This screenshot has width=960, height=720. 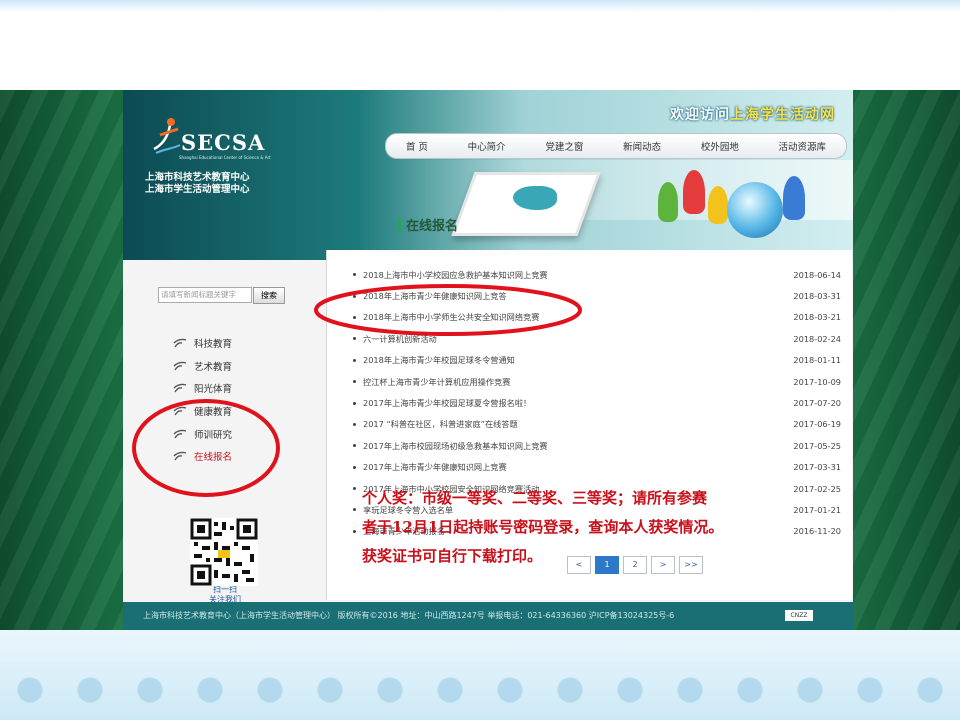 I want to click on nav-item-about: 中心简介, so click(x=487, y=146).